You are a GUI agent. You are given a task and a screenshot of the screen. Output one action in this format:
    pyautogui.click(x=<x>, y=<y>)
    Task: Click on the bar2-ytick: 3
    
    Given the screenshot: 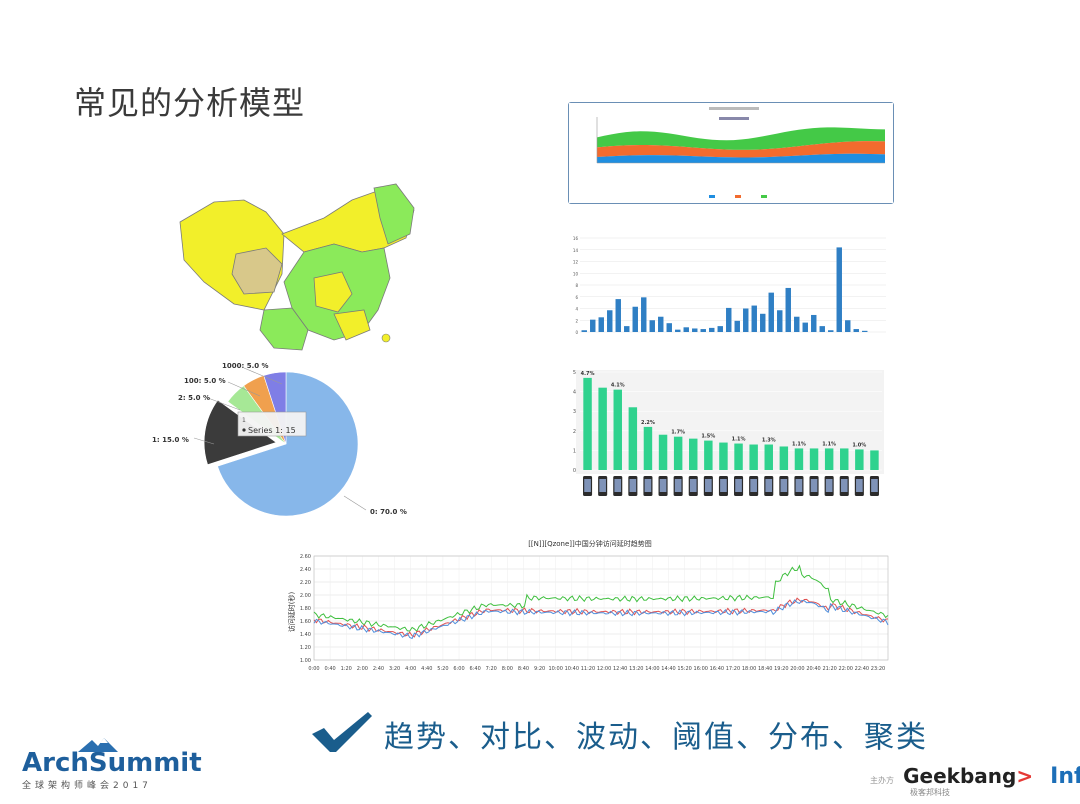 What is the action you would take?
    pyautogui.click(x=574, y=412)
    